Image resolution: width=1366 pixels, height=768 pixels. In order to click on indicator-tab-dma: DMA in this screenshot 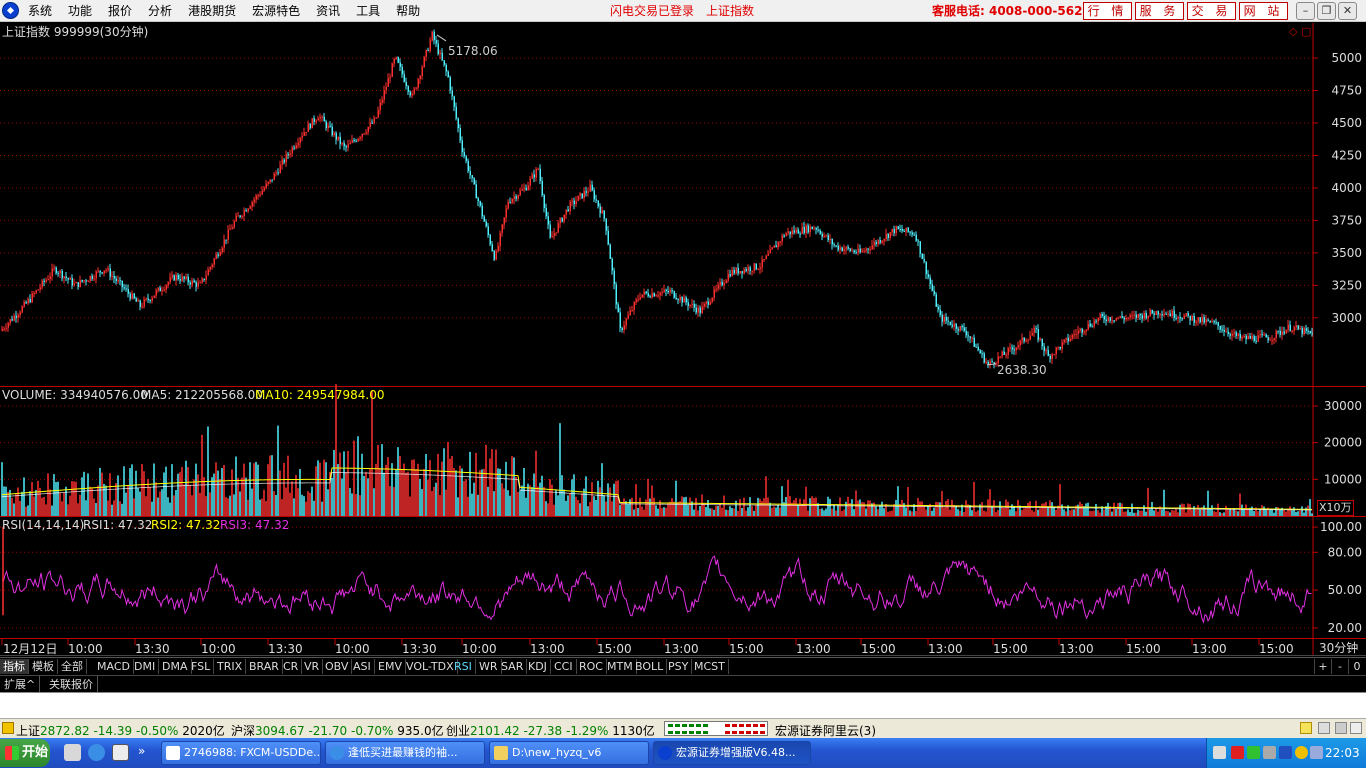, I will do `click(175, 666)`.